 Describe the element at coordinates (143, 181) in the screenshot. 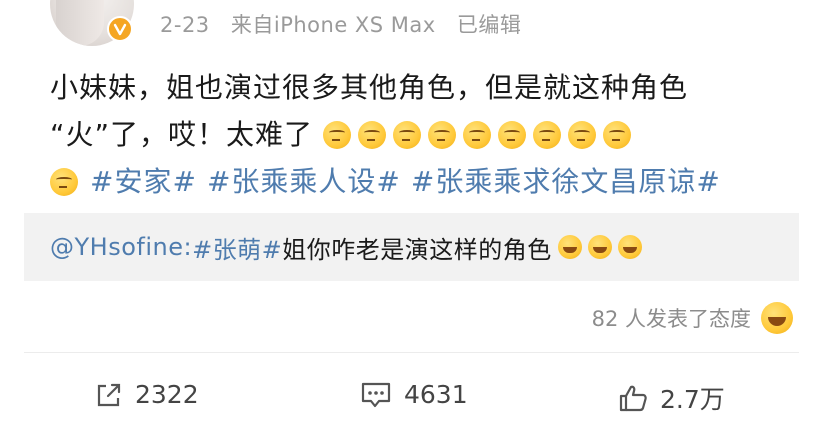

I see `hashtag-link: #安家#` at that location.